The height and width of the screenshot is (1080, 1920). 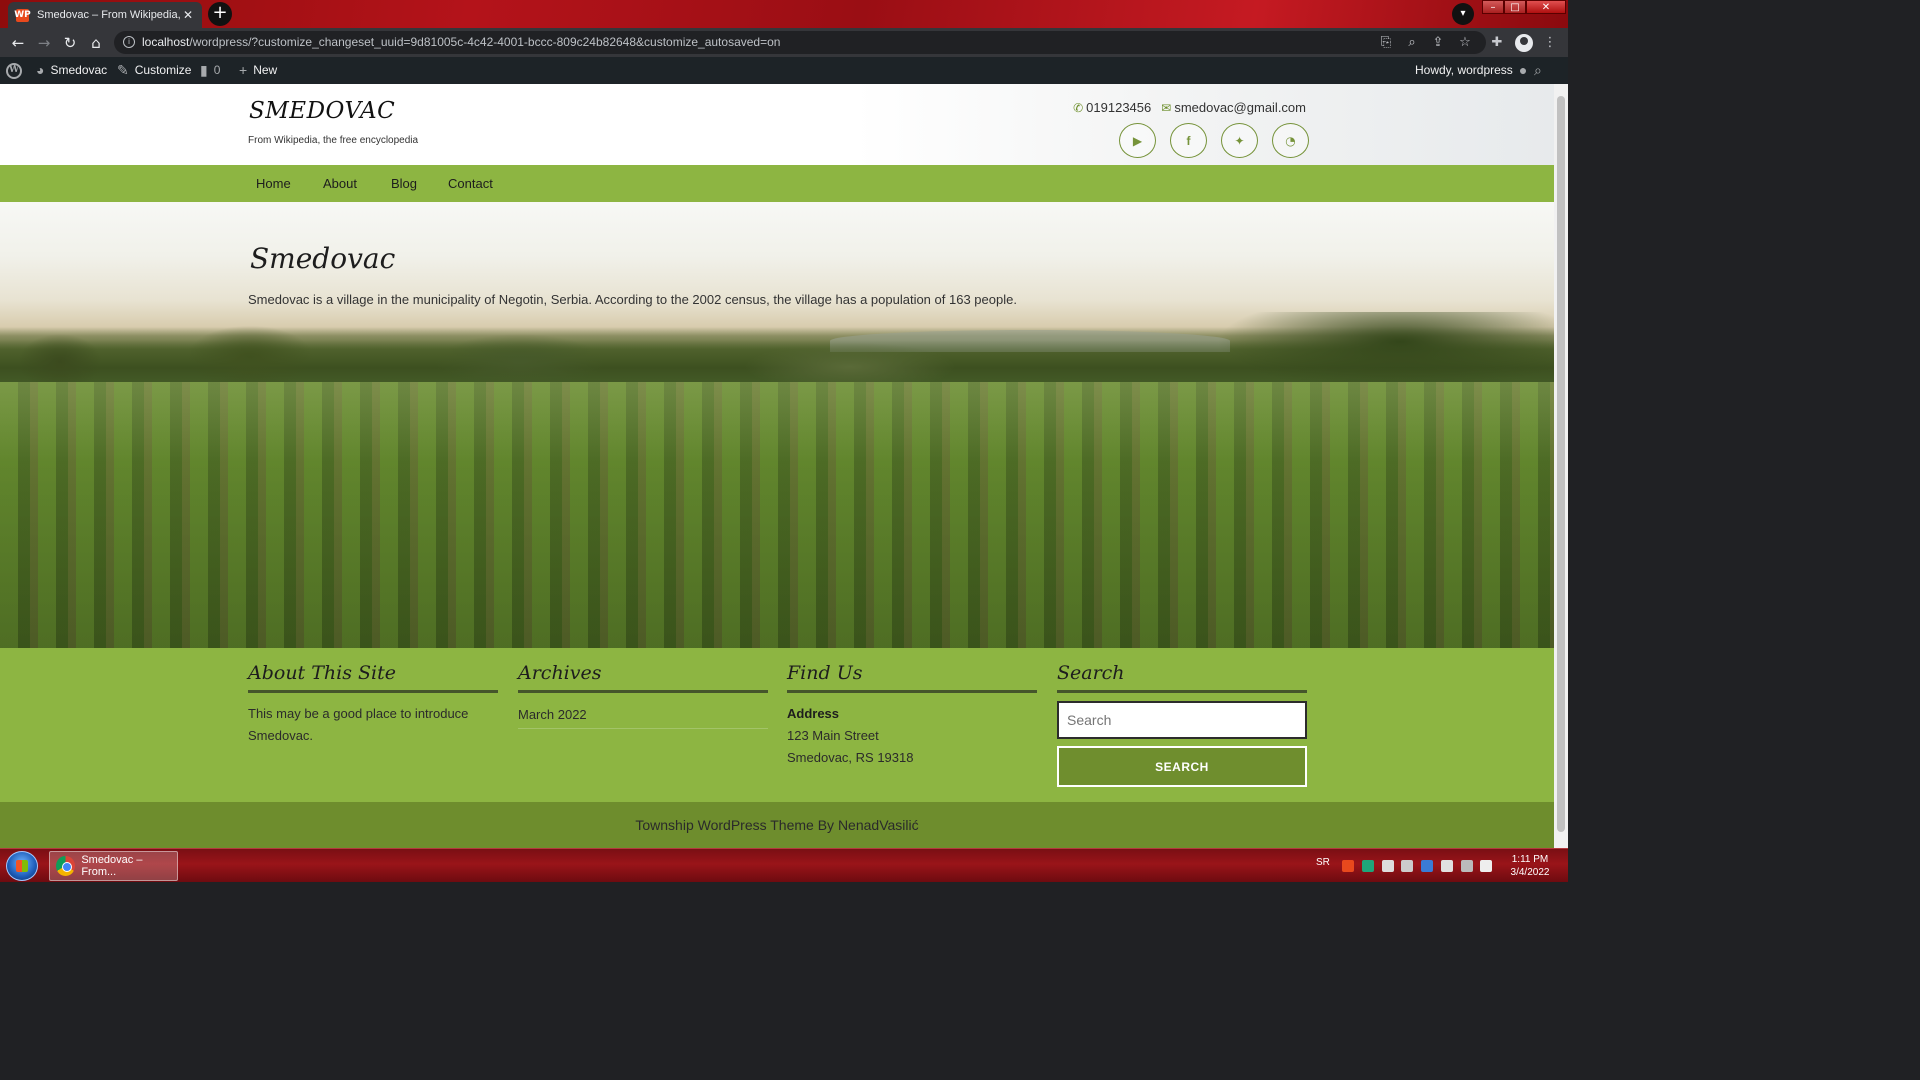 I want to click on share-icon: ⇪, so click(x=1438, y=43).